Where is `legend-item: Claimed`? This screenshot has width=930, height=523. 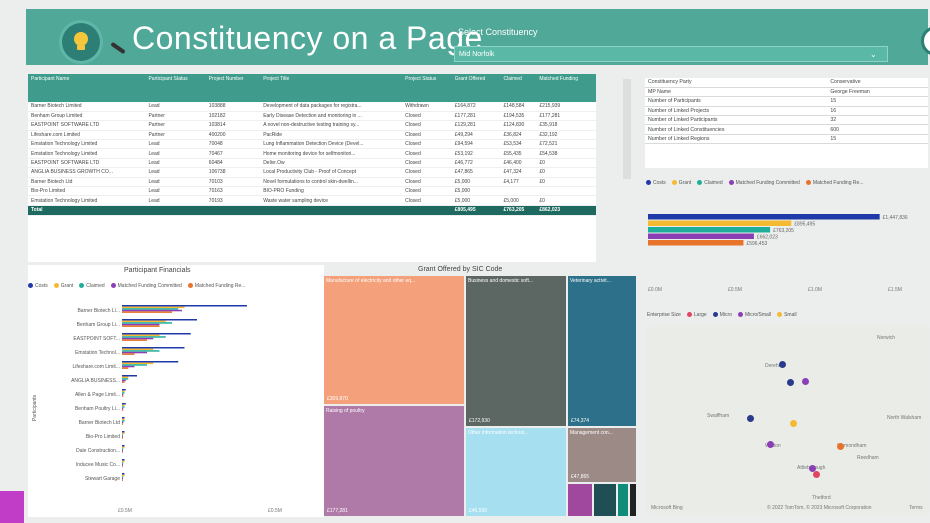
legend-item: Claimed is located at coordinates (710, 183).